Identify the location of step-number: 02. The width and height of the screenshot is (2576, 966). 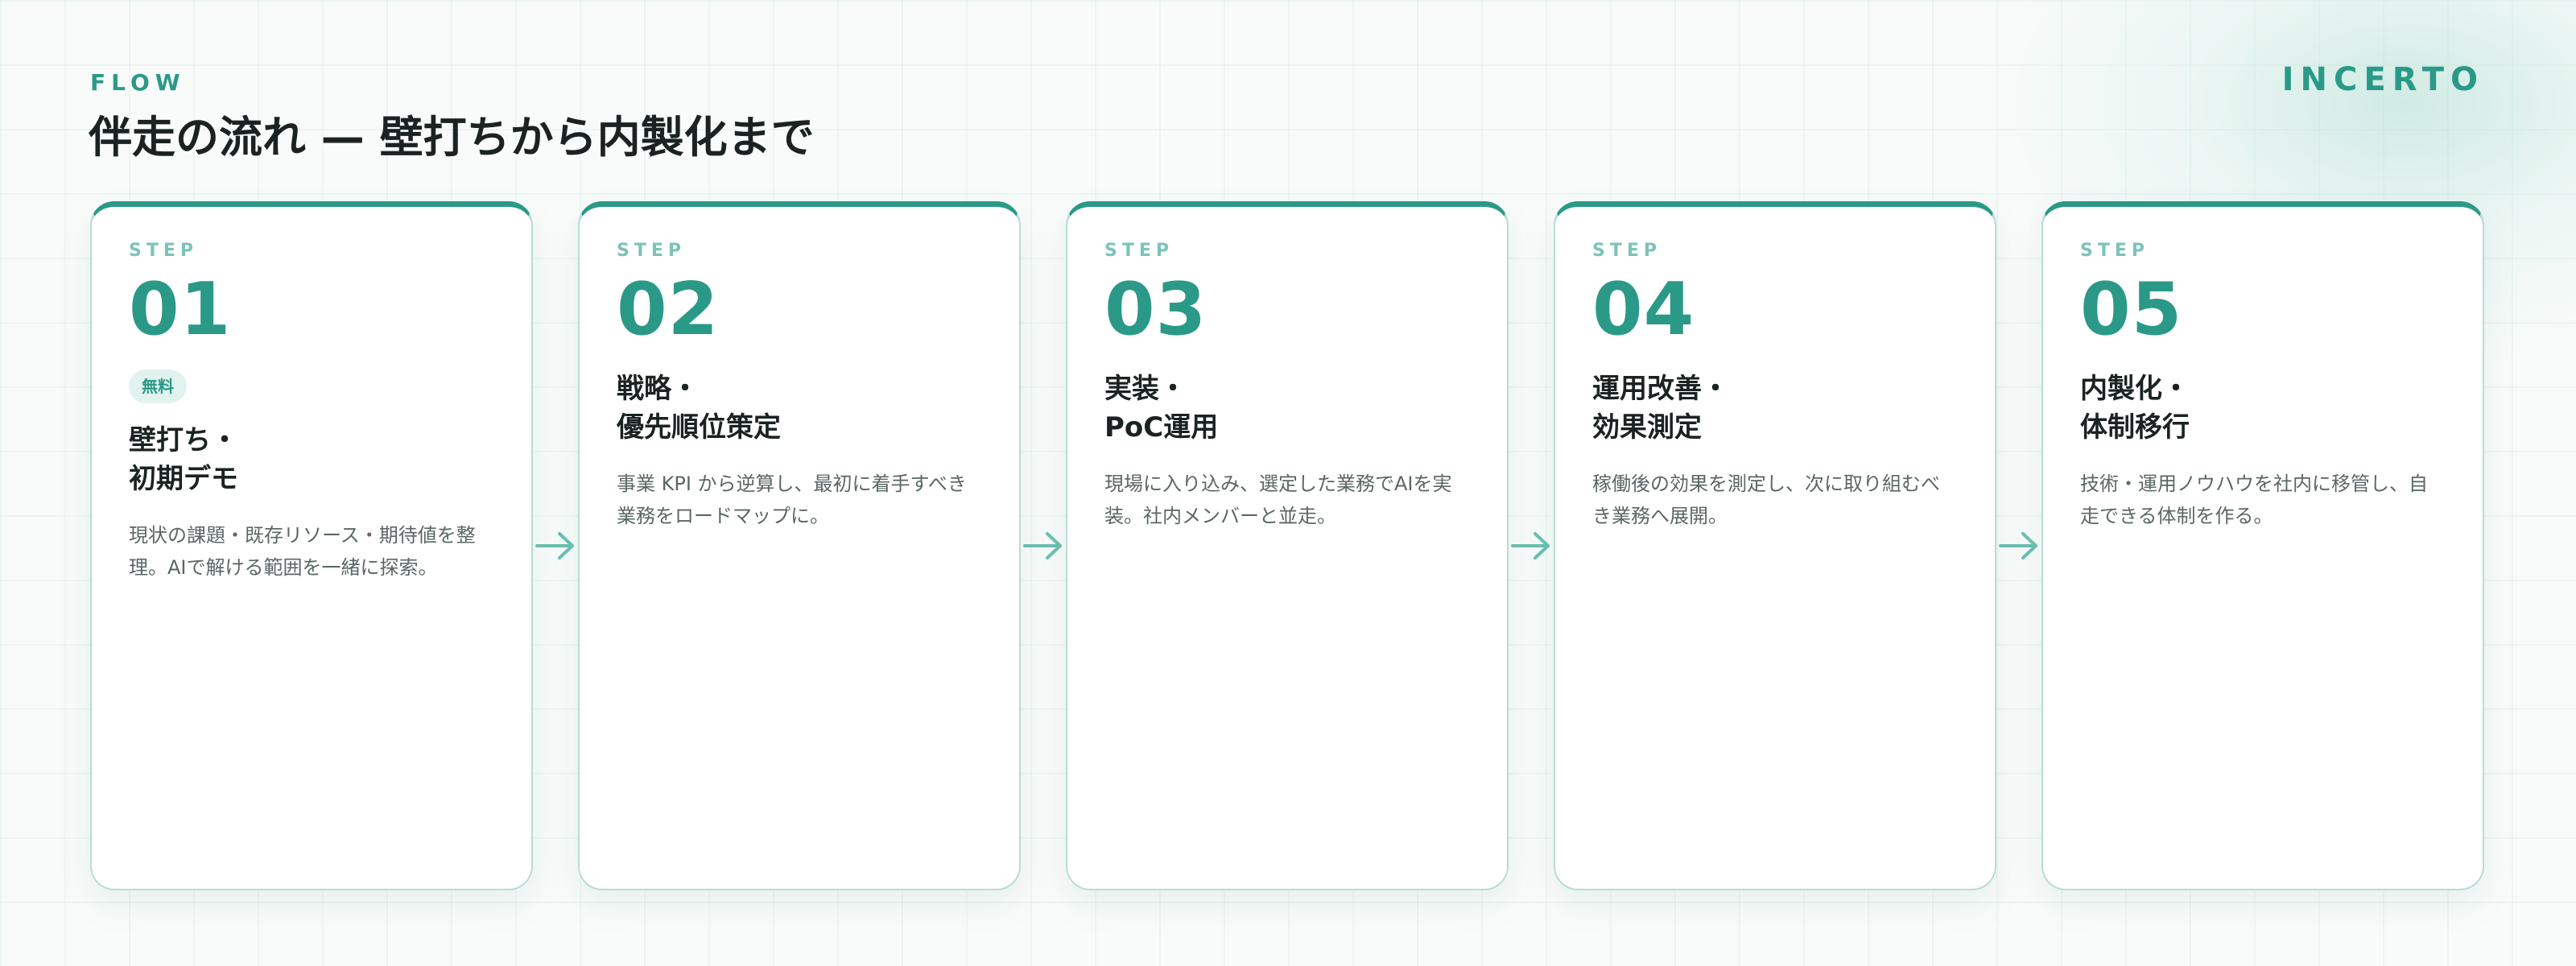
(668, 309).